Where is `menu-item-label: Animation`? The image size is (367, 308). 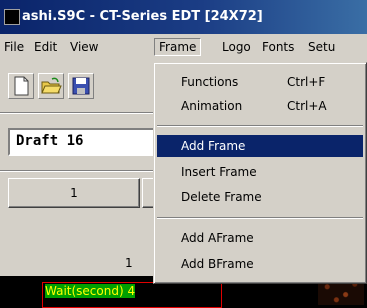
menu-item-label: Animation is located at coordinates (212, 106).